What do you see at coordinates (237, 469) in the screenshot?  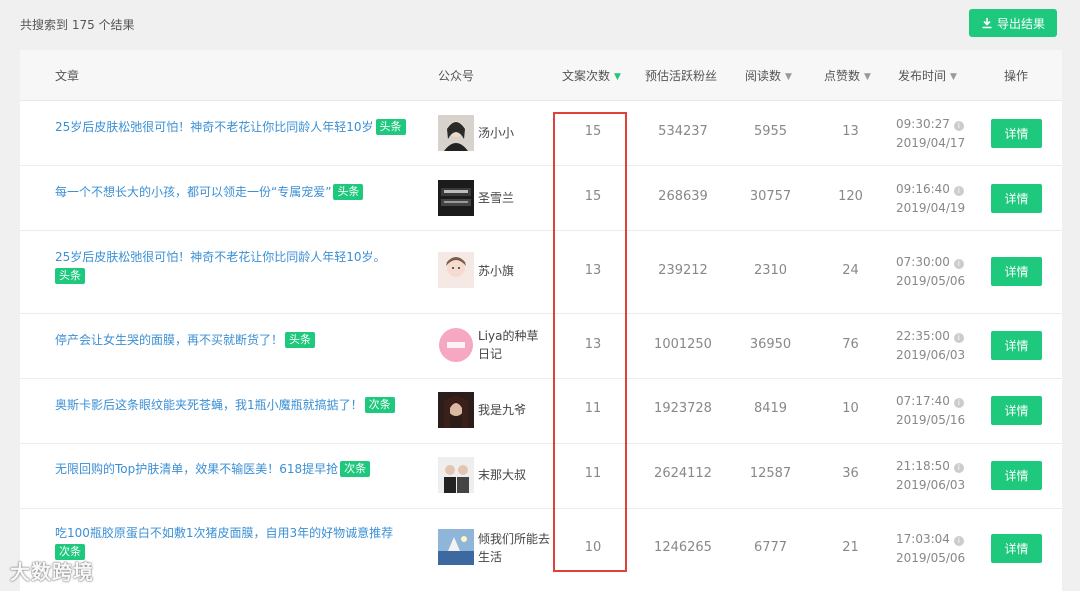 I see `article-link: 无限回购的Top护肤清单，效果不输医美！618提早抢 次条` at bounding box center [237, 469].